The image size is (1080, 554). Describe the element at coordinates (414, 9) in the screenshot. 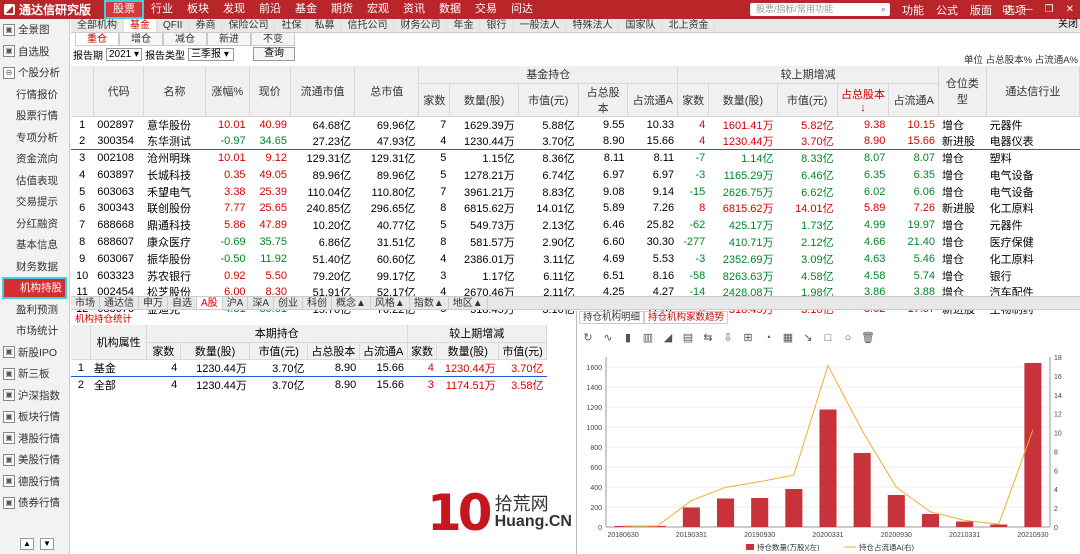

I see `nav-8: 资讯` at that location.